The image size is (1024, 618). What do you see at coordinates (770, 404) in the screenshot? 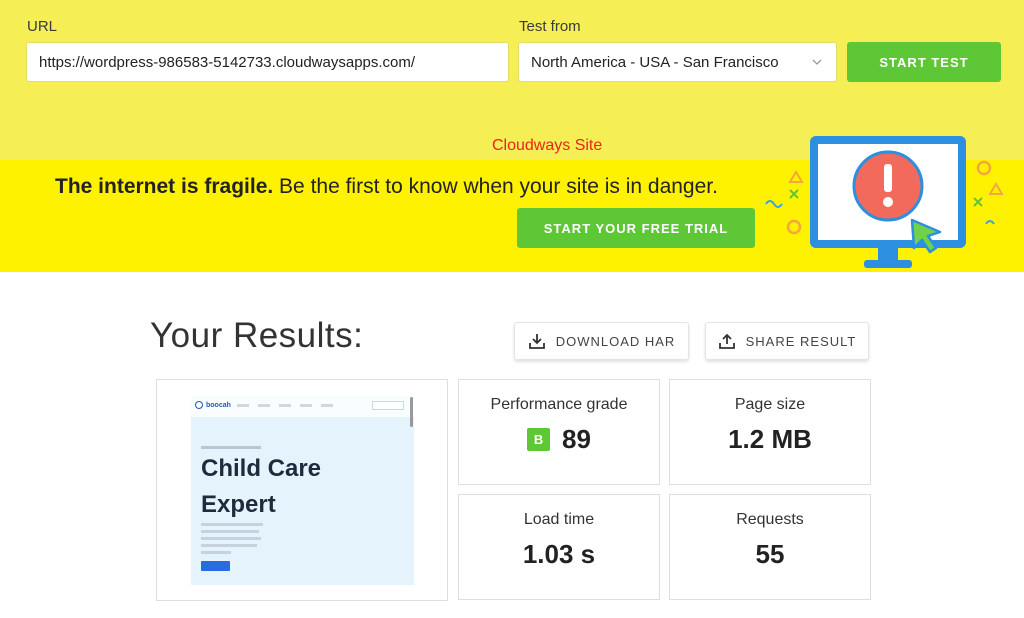
I see `stat-label: Page size` at bounding box center [770, 404].